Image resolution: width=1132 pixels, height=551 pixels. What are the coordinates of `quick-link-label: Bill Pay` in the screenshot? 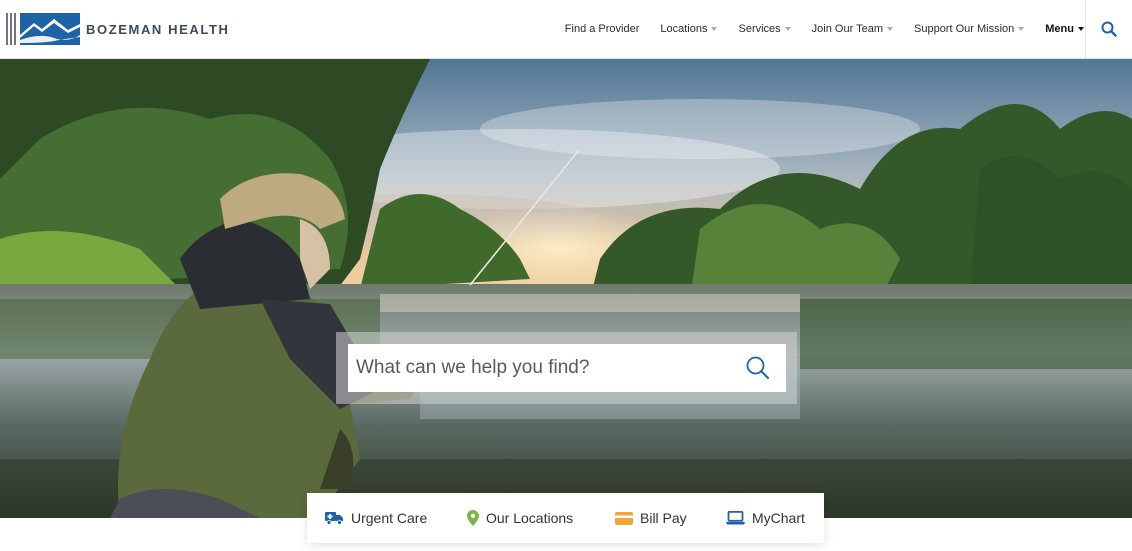 It's located at (663, 518).